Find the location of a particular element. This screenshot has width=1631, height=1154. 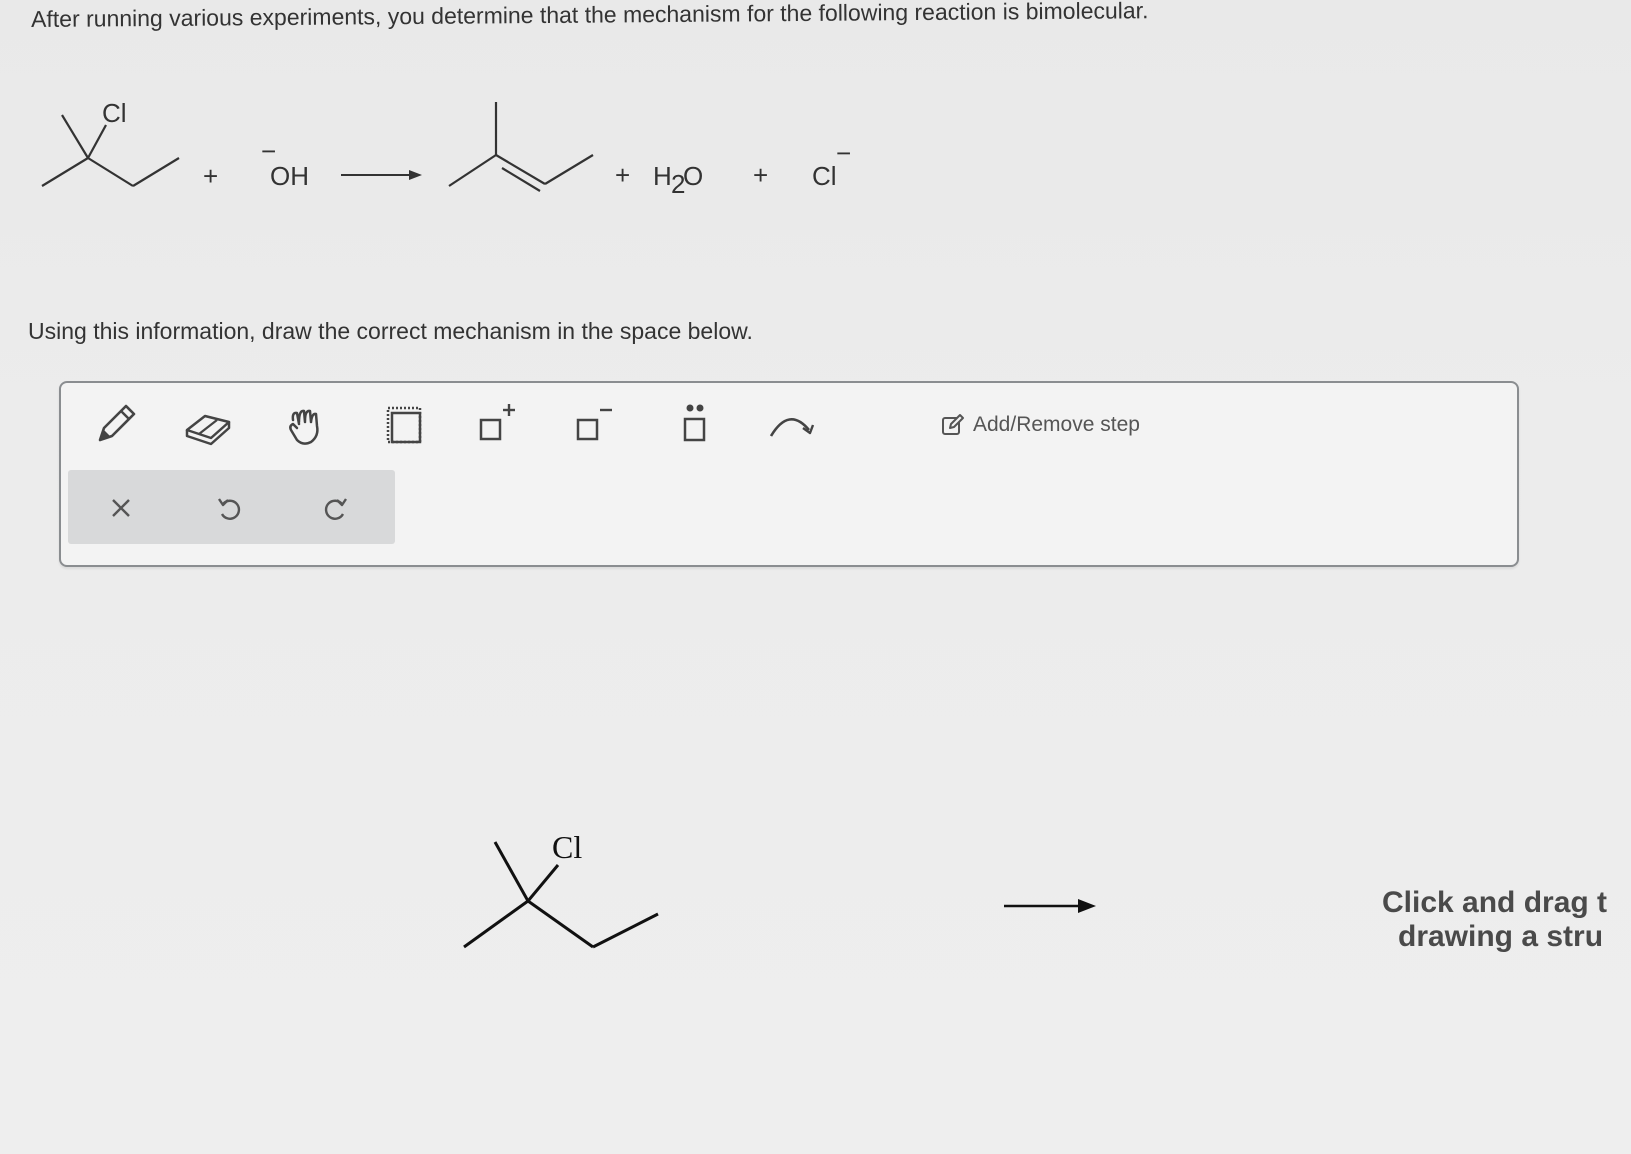

positive-charge-icon is located at coordinates (497, 422).